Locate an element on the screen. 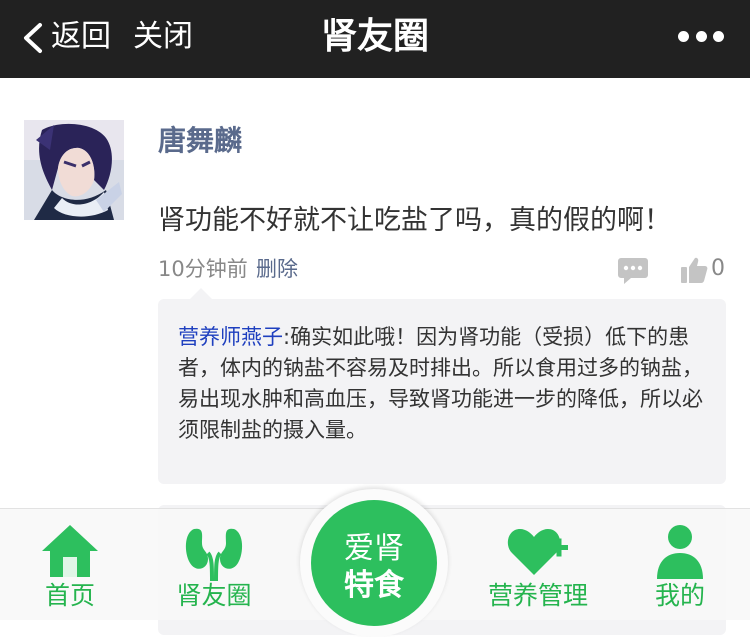  commenter-name: 营养师燕子 is located at coordinates (230, 337).